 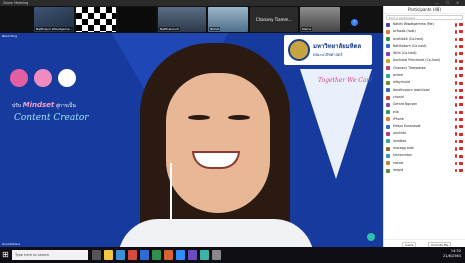 What do you see at coordinates (216, 255) in the screenshot?
I see `settings-icon` at bounding box center [216, 255].